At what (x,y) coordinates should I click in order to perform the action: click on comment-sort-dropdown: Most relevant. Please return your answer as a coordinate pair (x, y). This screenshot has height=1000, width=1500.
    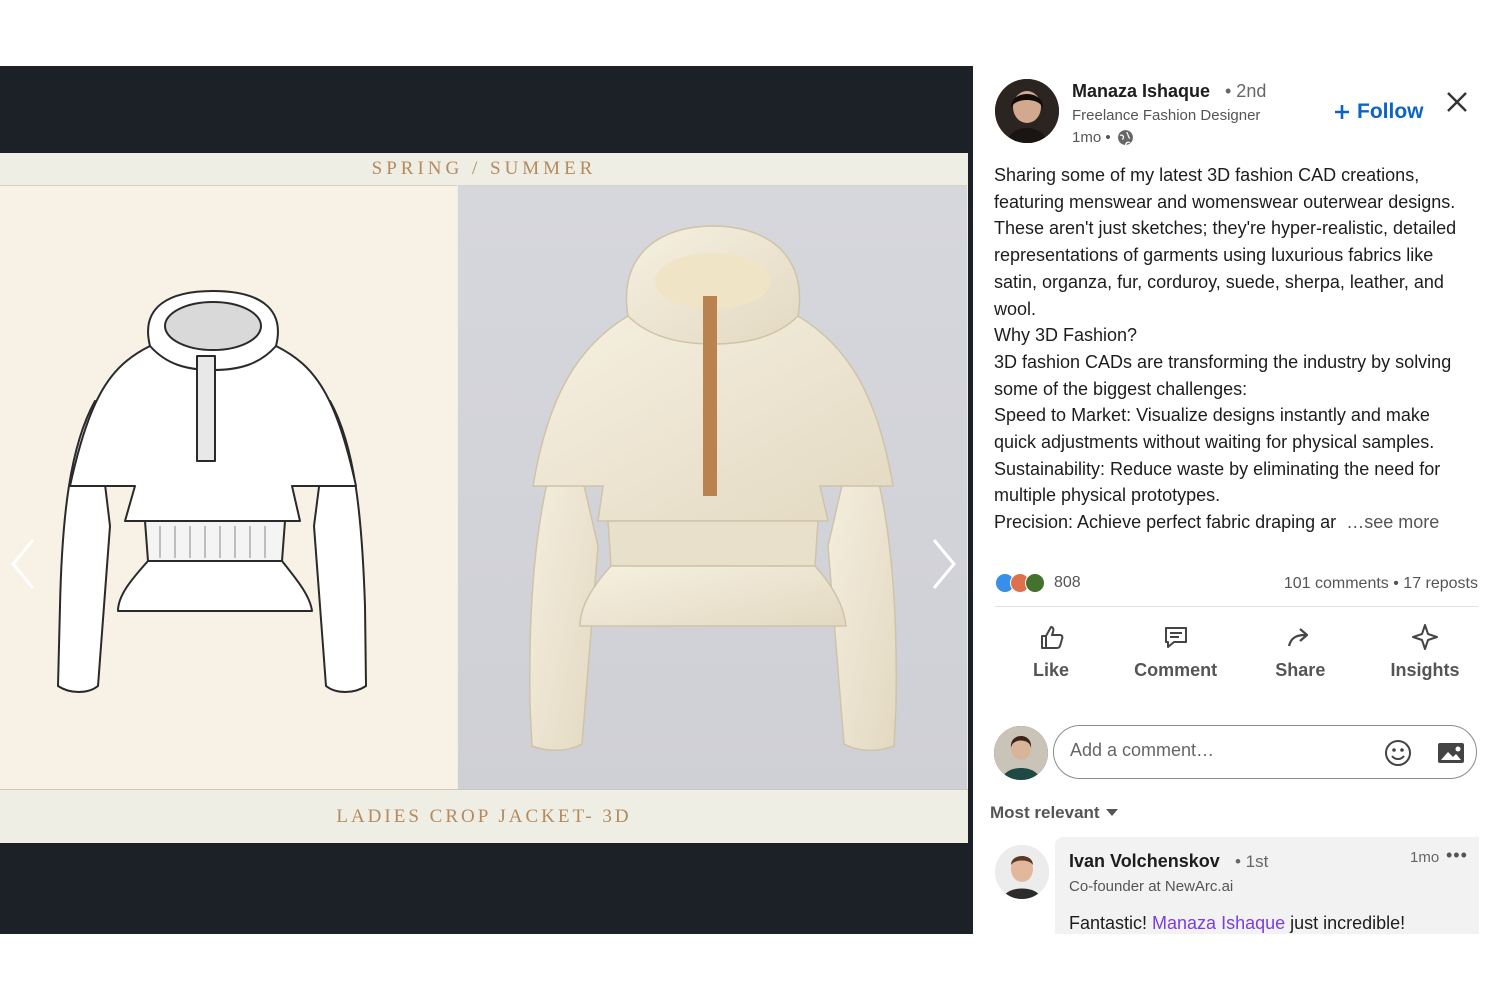
    Looking at the image, I should click on (1054, 813).